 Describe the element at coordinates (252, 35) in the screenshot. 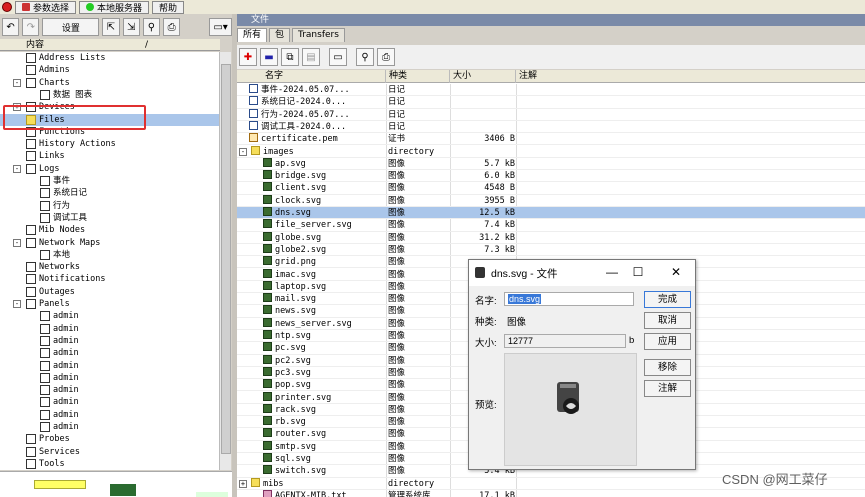

I see `tab-all: 所有` at that location.